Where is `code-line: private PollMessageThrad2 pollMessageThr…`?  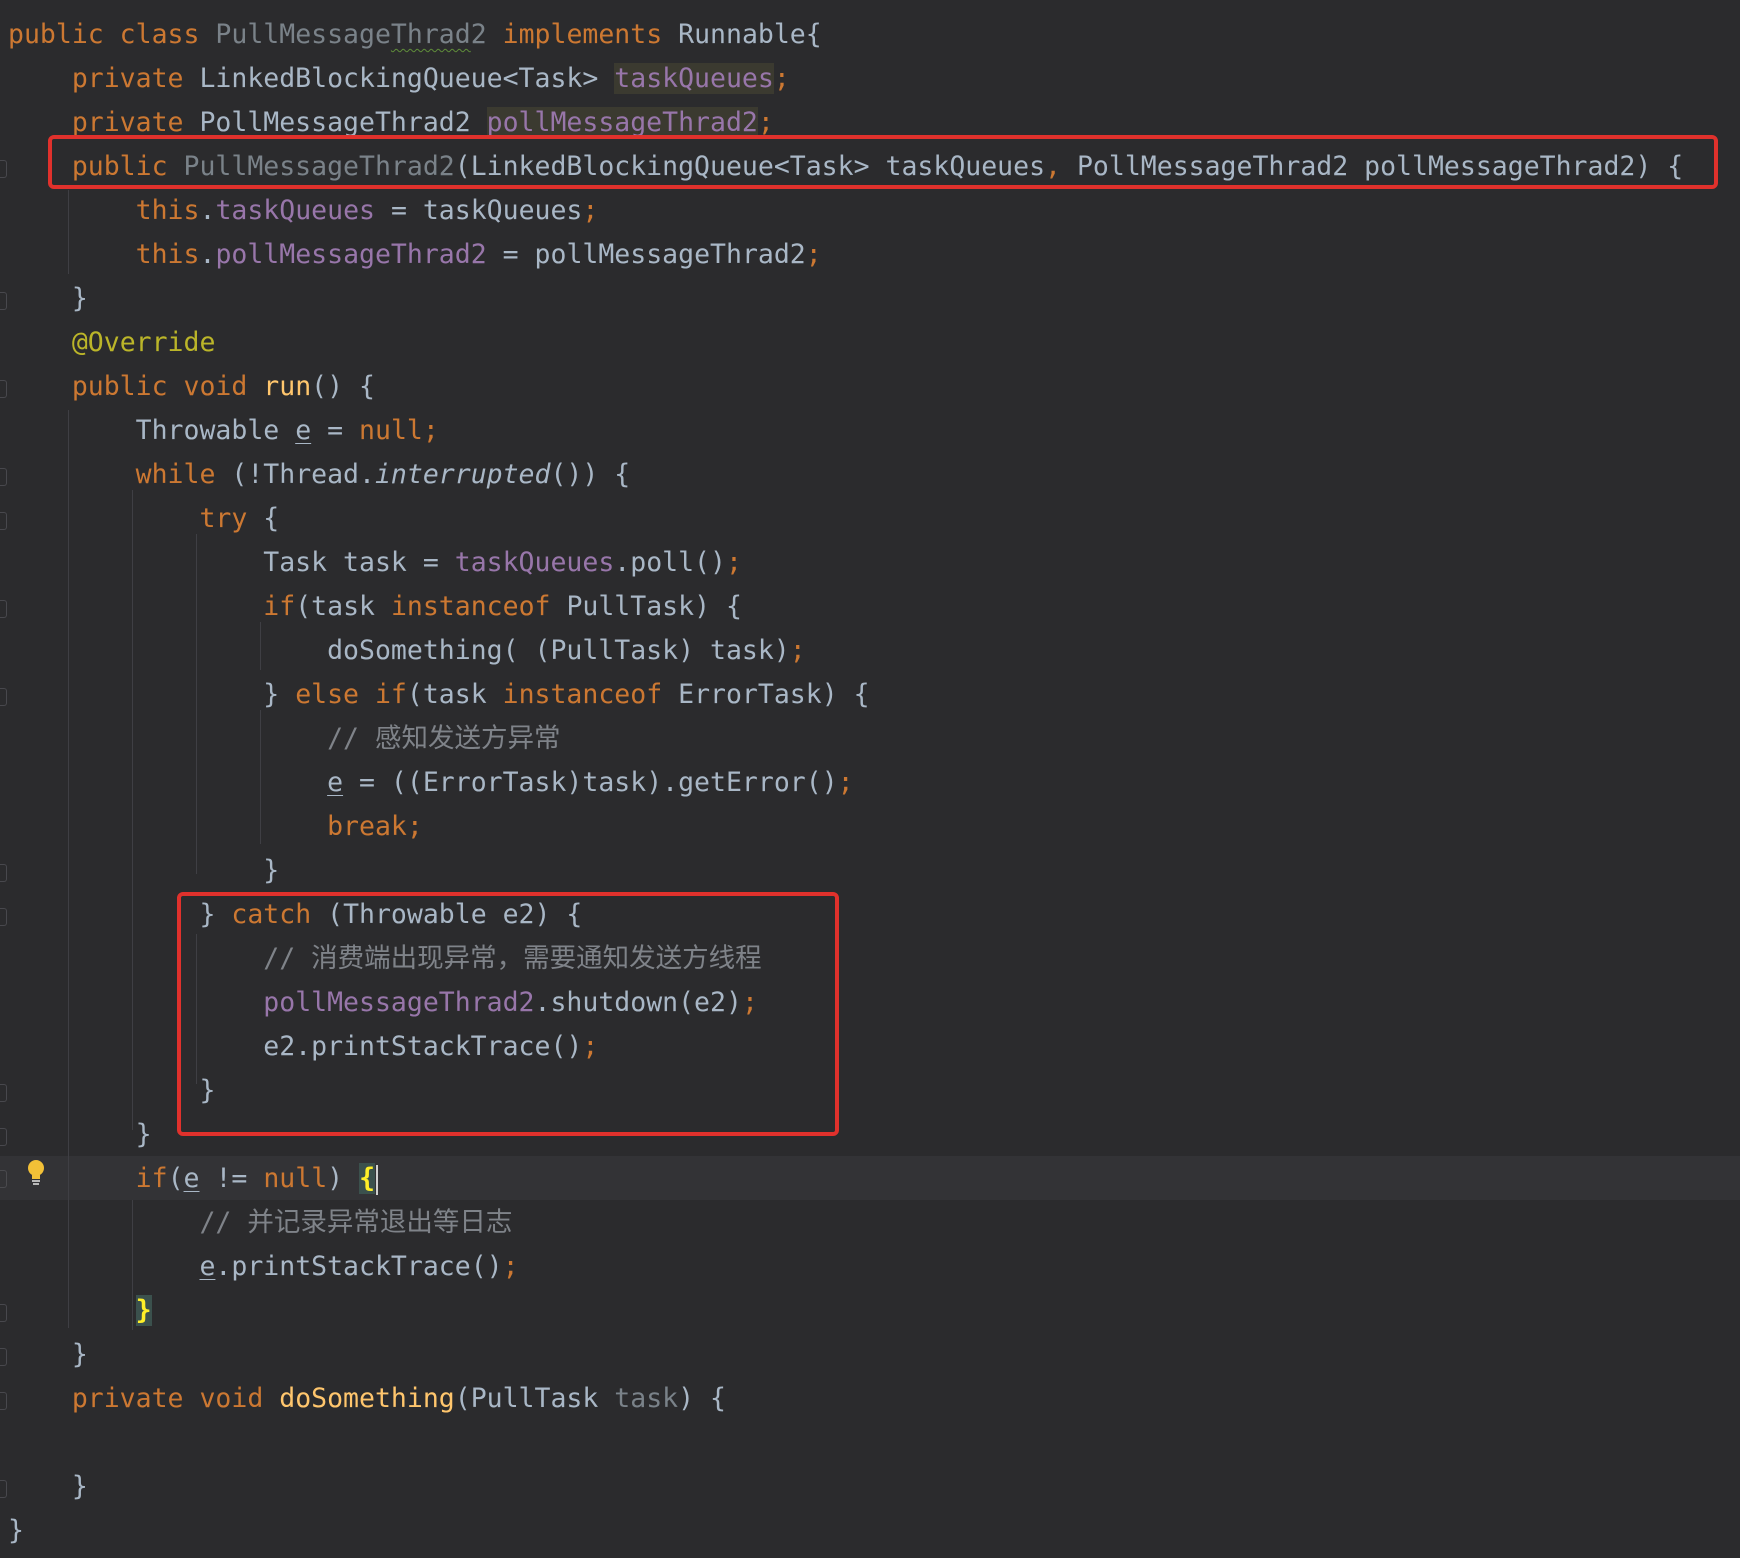
code-line: private PollMessageThrad2 pollMessageThr… is located at coordinates (391, 123).